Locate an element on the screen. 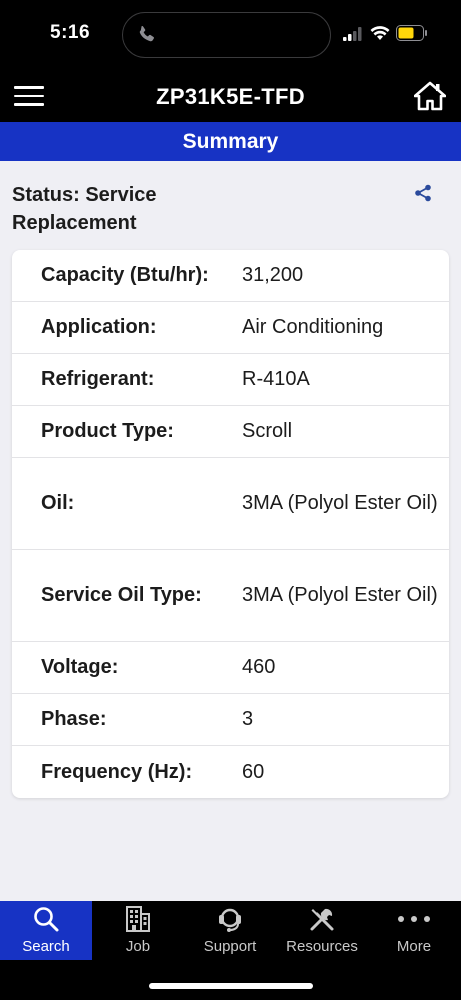 The width and height of the screenshot is (461, 1000). spec-value: Scroll is located at coordinates (267, 431).